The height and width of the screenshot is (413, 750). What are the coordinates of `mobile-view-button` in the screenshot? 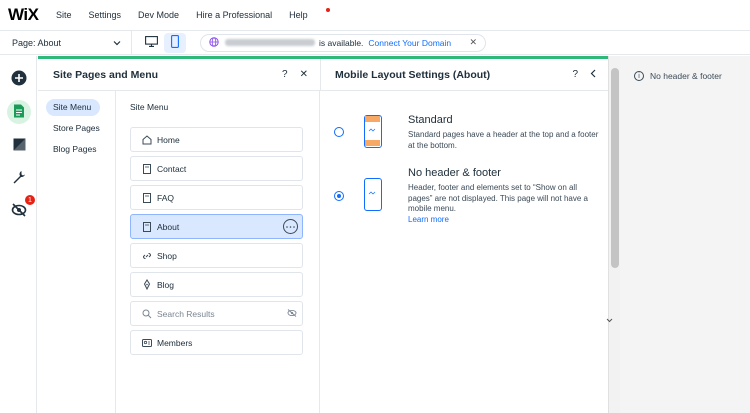 It's located at (175, 42).